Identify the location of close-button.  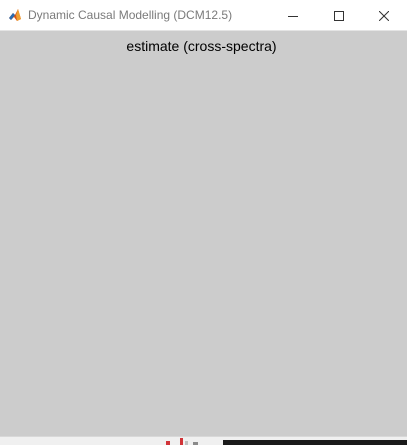
(384, 15).